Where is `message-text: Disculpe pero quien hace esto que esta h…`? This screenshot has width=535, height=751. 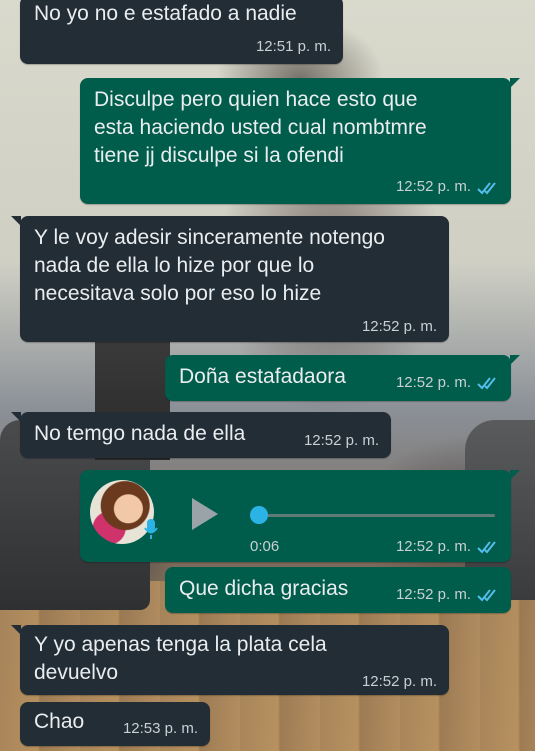
message-text: Disculpe pero quien hace esto que esta h… is located at coordinates (260, 127).